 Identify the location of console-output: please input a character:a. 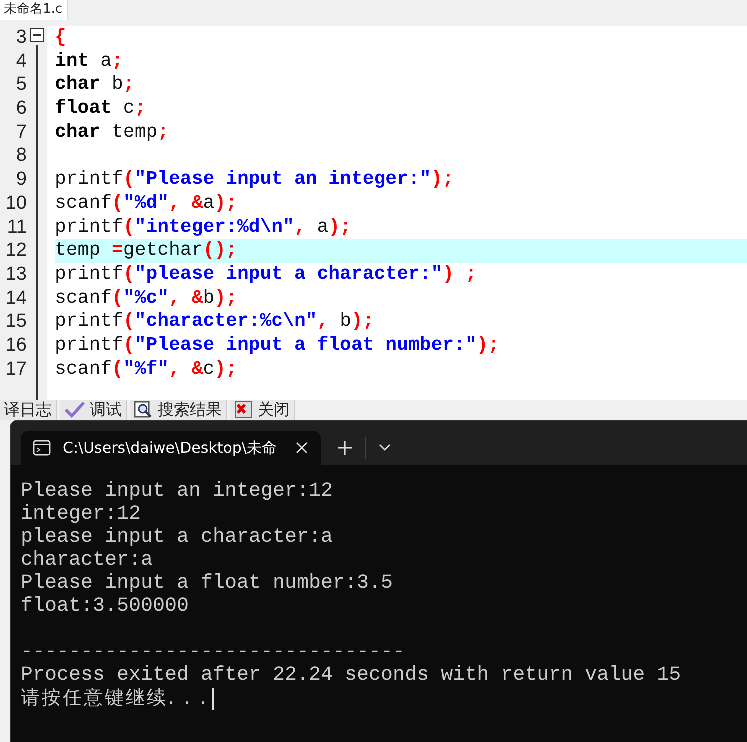
(177, 537).